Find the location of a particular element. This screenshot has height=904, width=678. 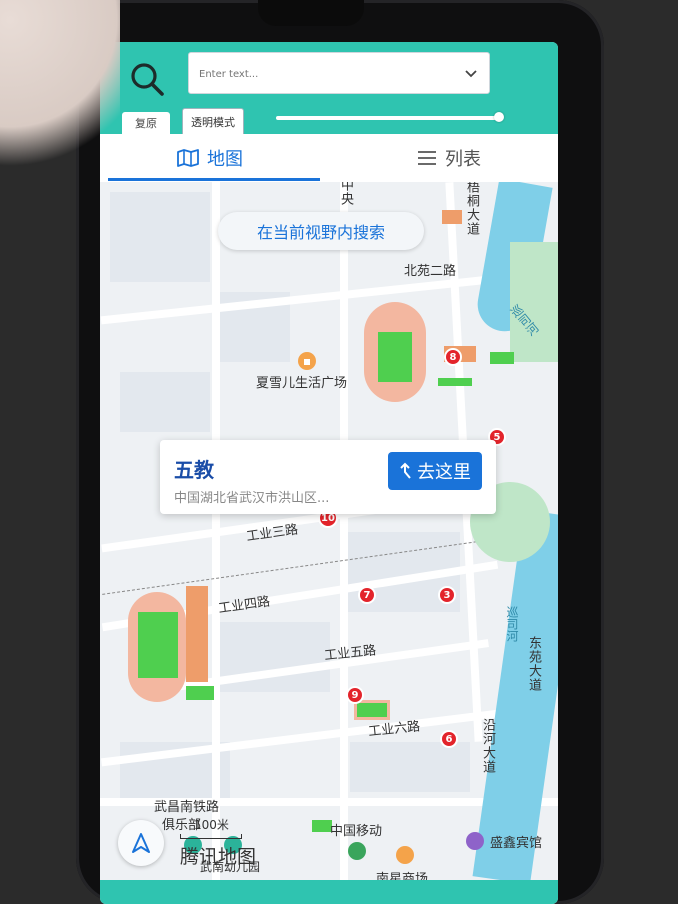

shopping-icon is located at coordinates (405, 855).